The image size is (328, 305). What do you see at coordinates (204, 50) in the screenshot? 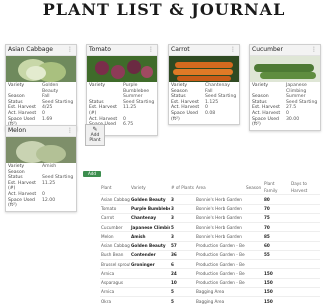
I see `card-header: Carrot ⋮` at bounding box center [204, 50].